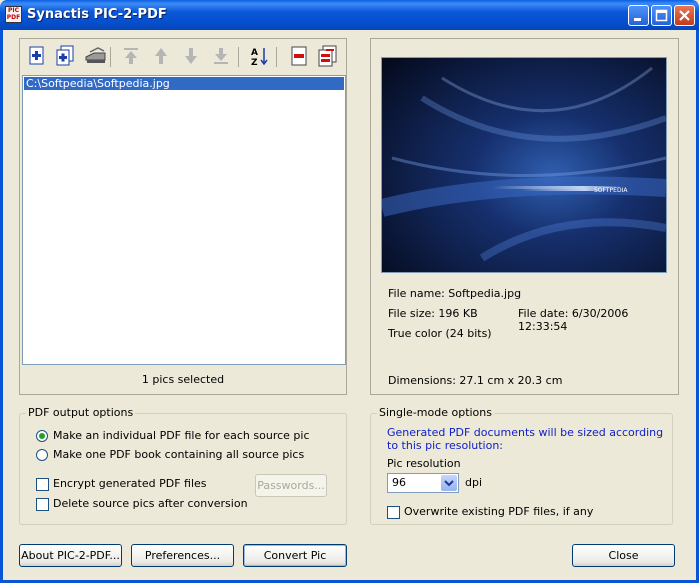  What do you see at coordinates (423, 483) in the screenshot?
I see `resolution-select: 96` at bounding box center [423, 483].